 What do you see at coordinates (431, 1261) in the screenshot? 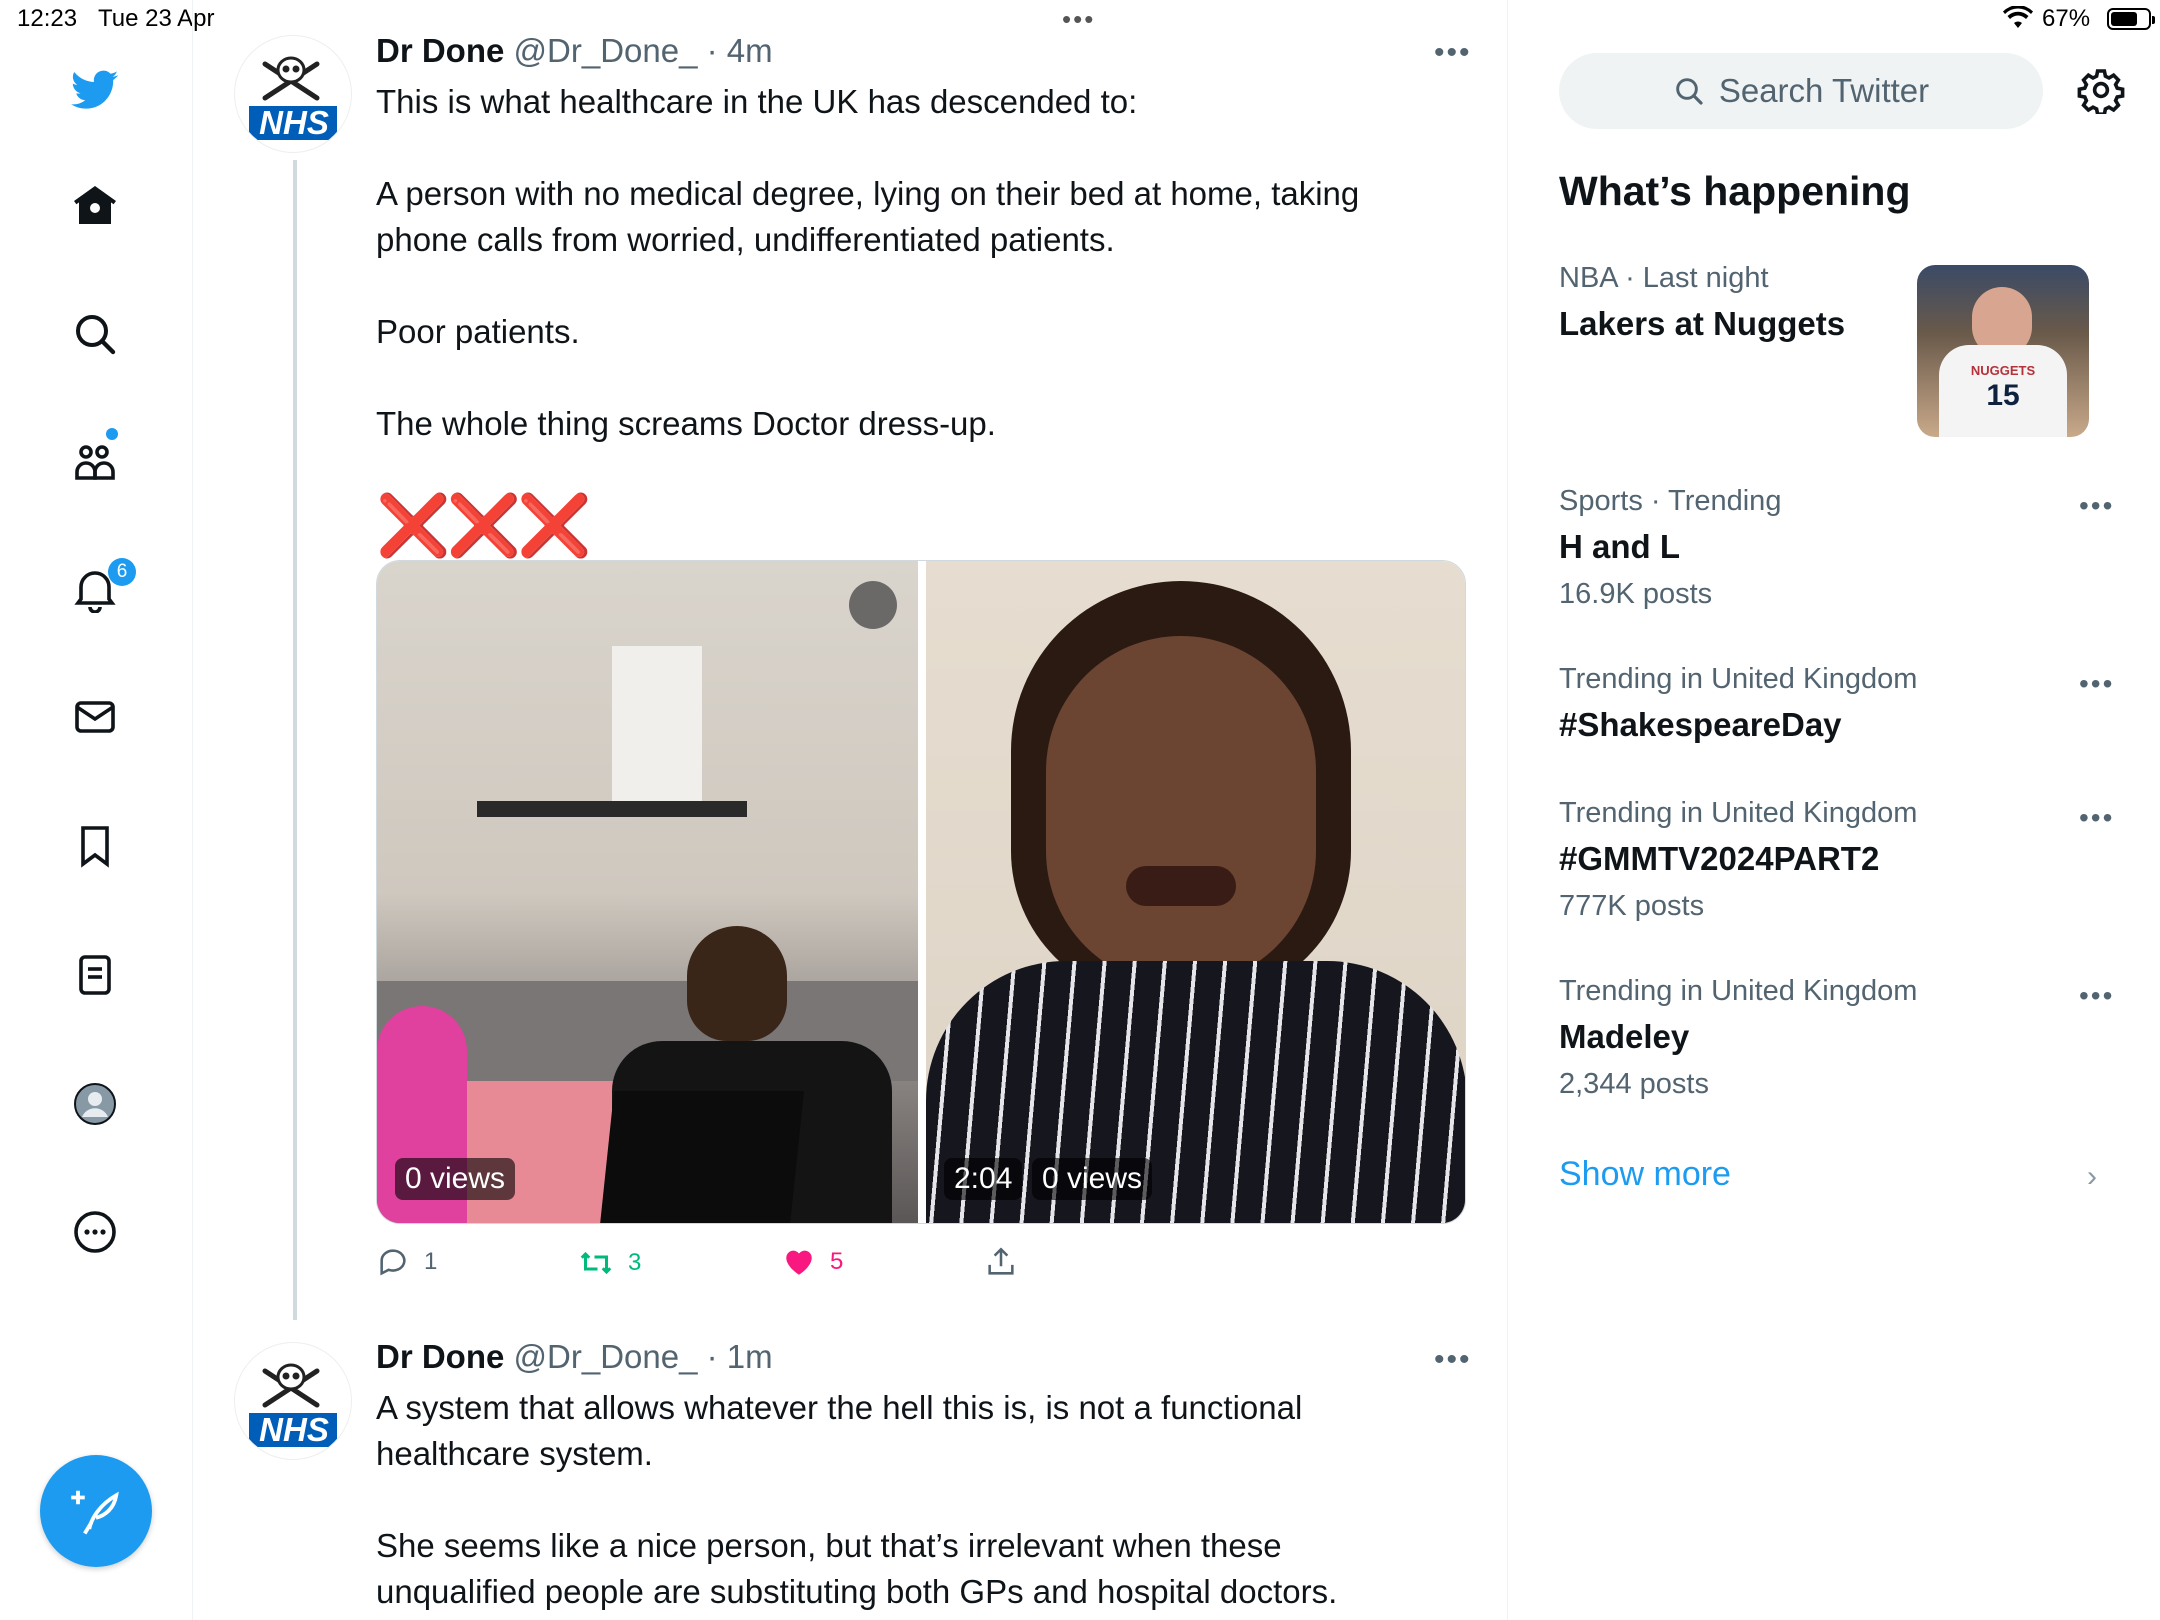
I see `reply-count: 1` at bounding box center [431, 1261].